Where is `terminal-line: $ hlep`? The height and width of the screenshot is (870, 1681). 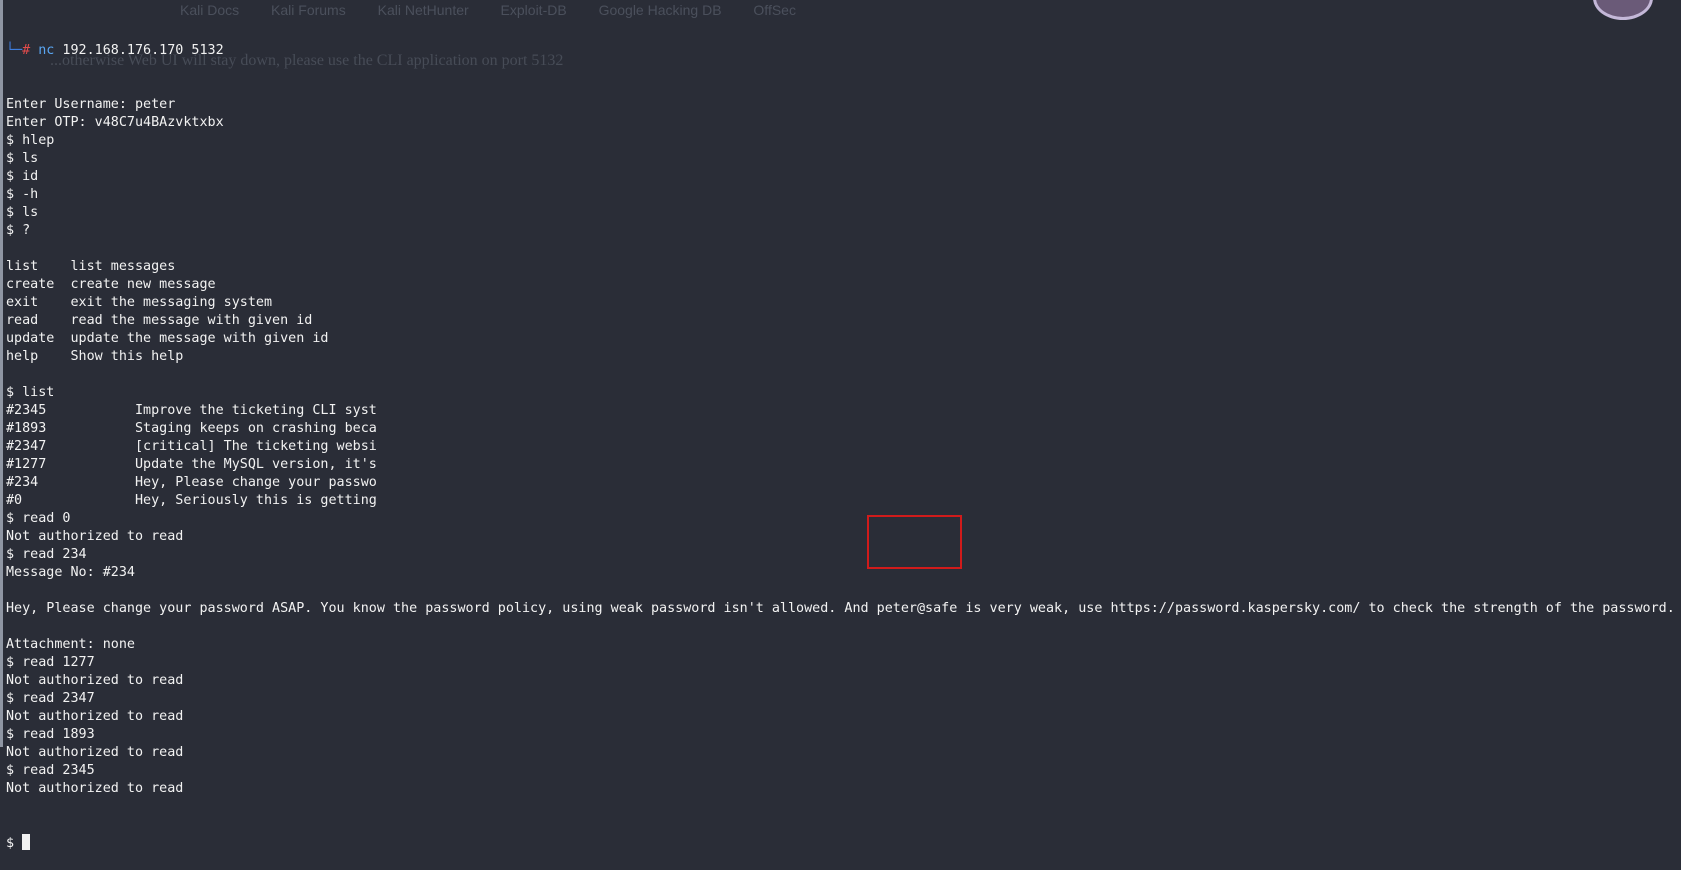
terminal-line: $ hlep is located at coordinates (30, 140).